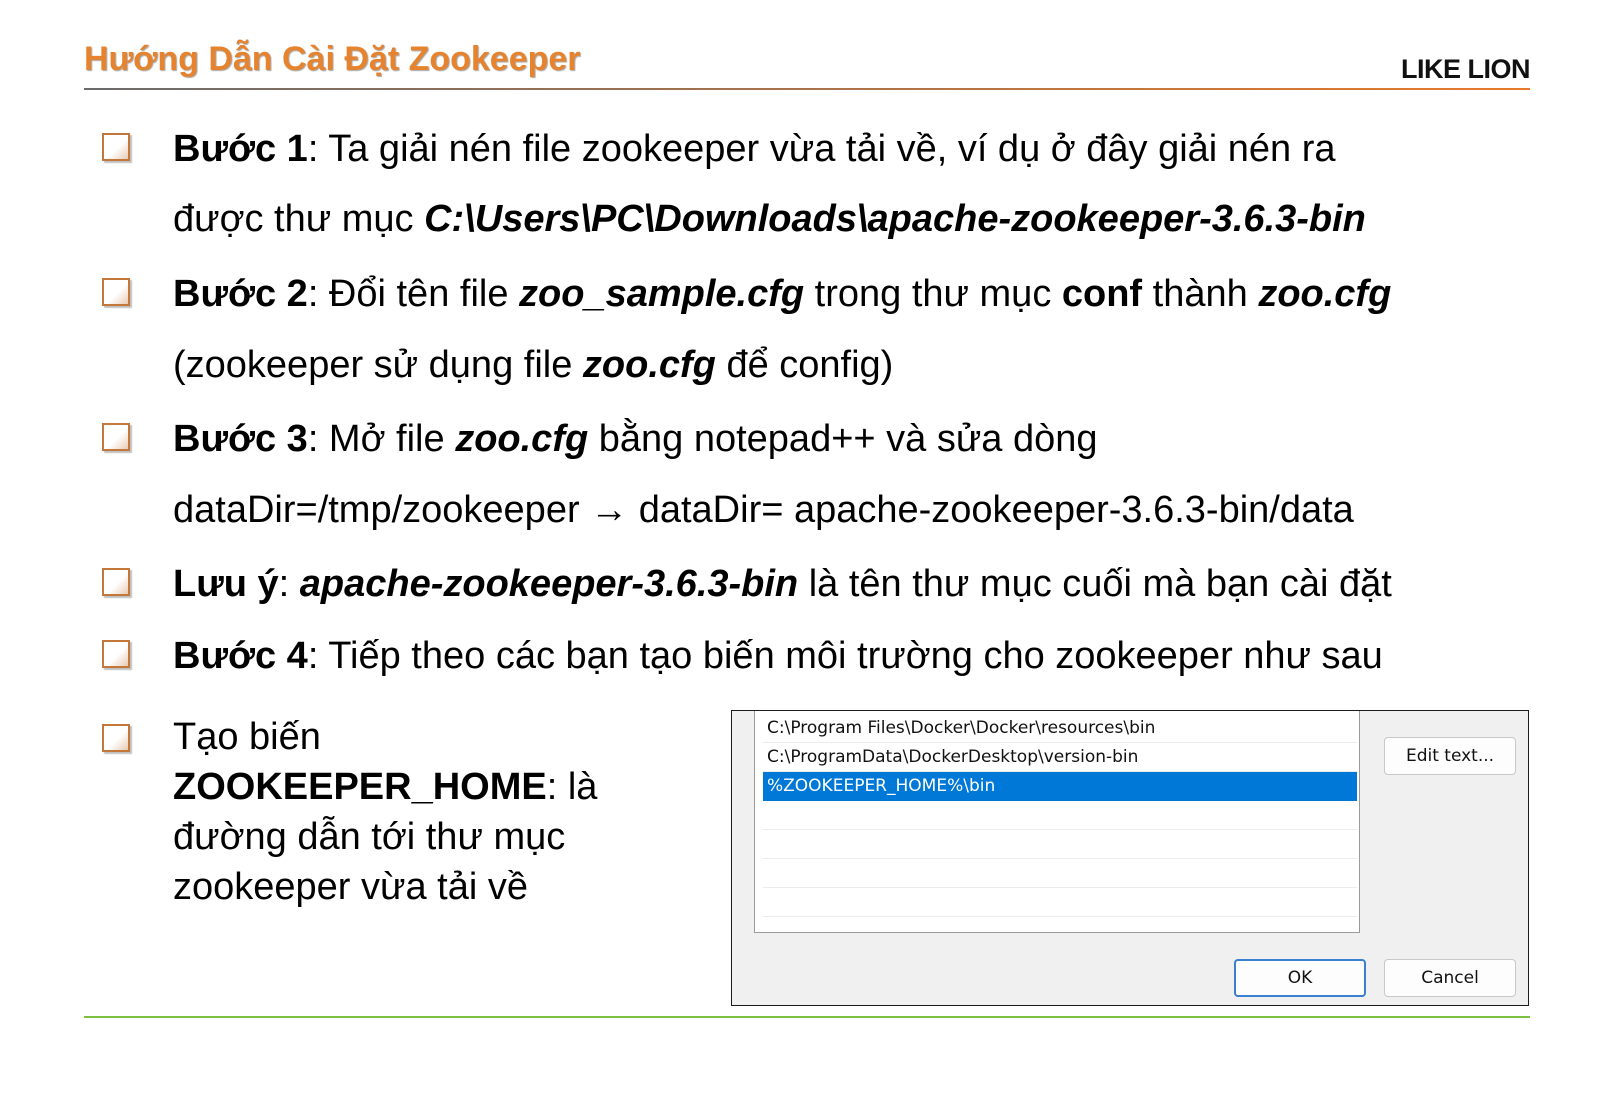  What do you see at coordinates (804, 365) in the screenshot?
I see `step2-text-e: để config)` at bounding box center [804, 365].